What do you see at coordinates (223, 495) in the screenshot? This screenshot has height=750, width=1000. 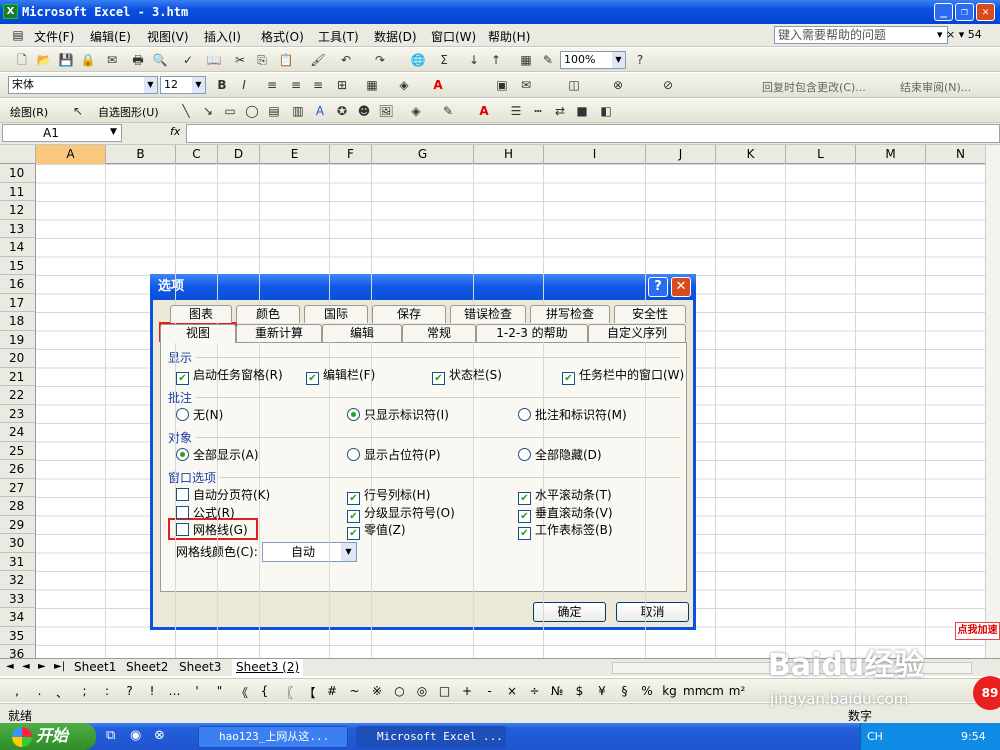 I see `window-option-1: 自动分页符(K)` at bounding box center [223, 495].